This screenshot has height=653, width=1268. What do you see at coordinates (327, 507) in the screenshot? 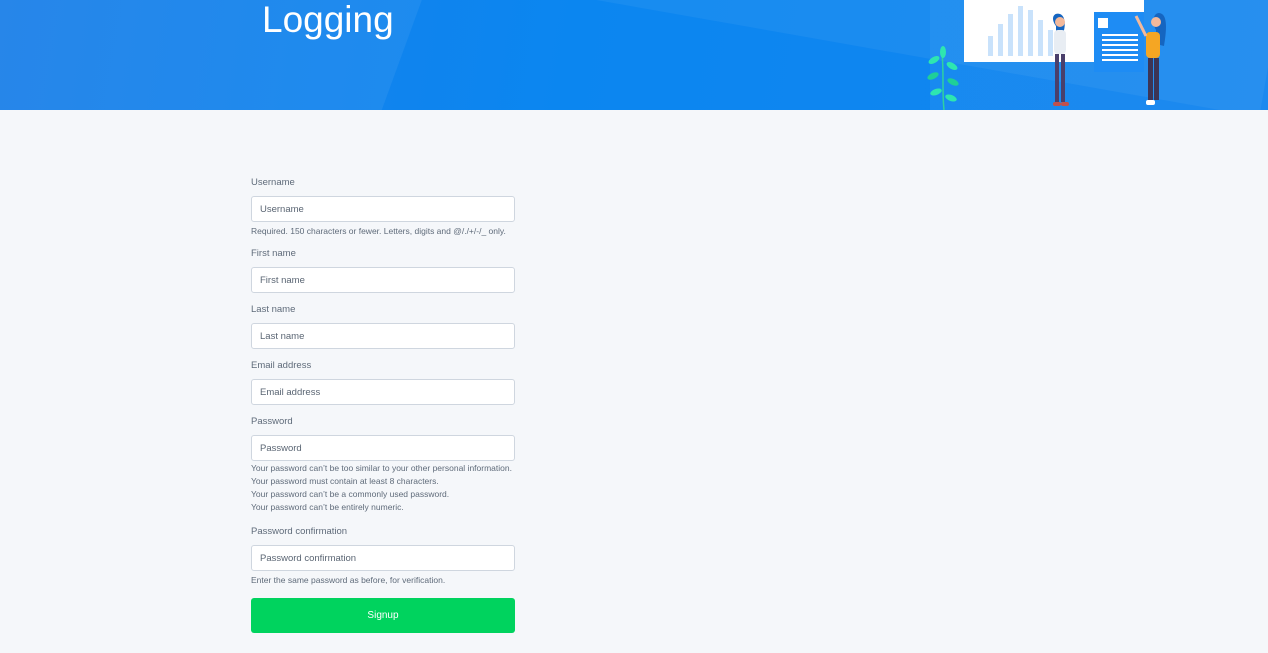
I see `password-help-item: Your password can’t be entirely numeric.` at bounding box center [327, 507].